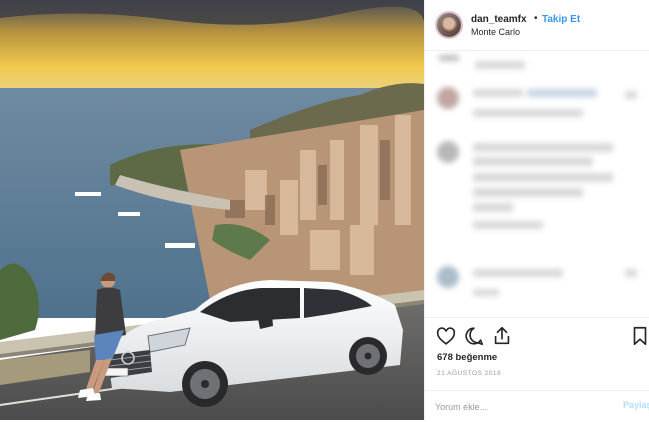 This screenshot has width=649, height=422. I want to click on post-comment-button: Paylaş, so click(636, 405).